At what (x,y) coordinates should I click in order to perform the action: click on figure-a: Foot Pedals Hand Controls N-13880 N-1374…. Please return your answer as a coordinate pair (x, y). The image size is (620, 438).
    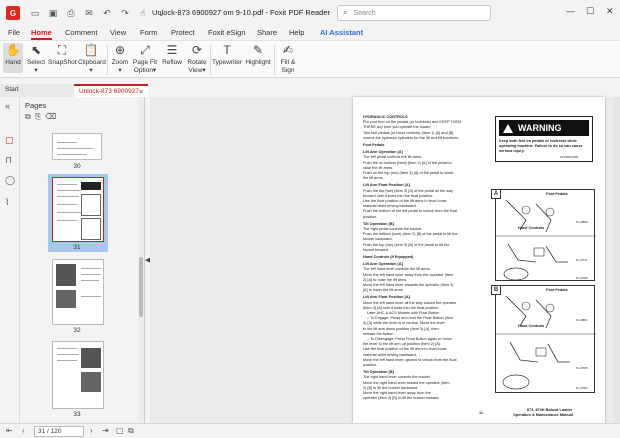
    Looking at the image, I should click on (545, 235).